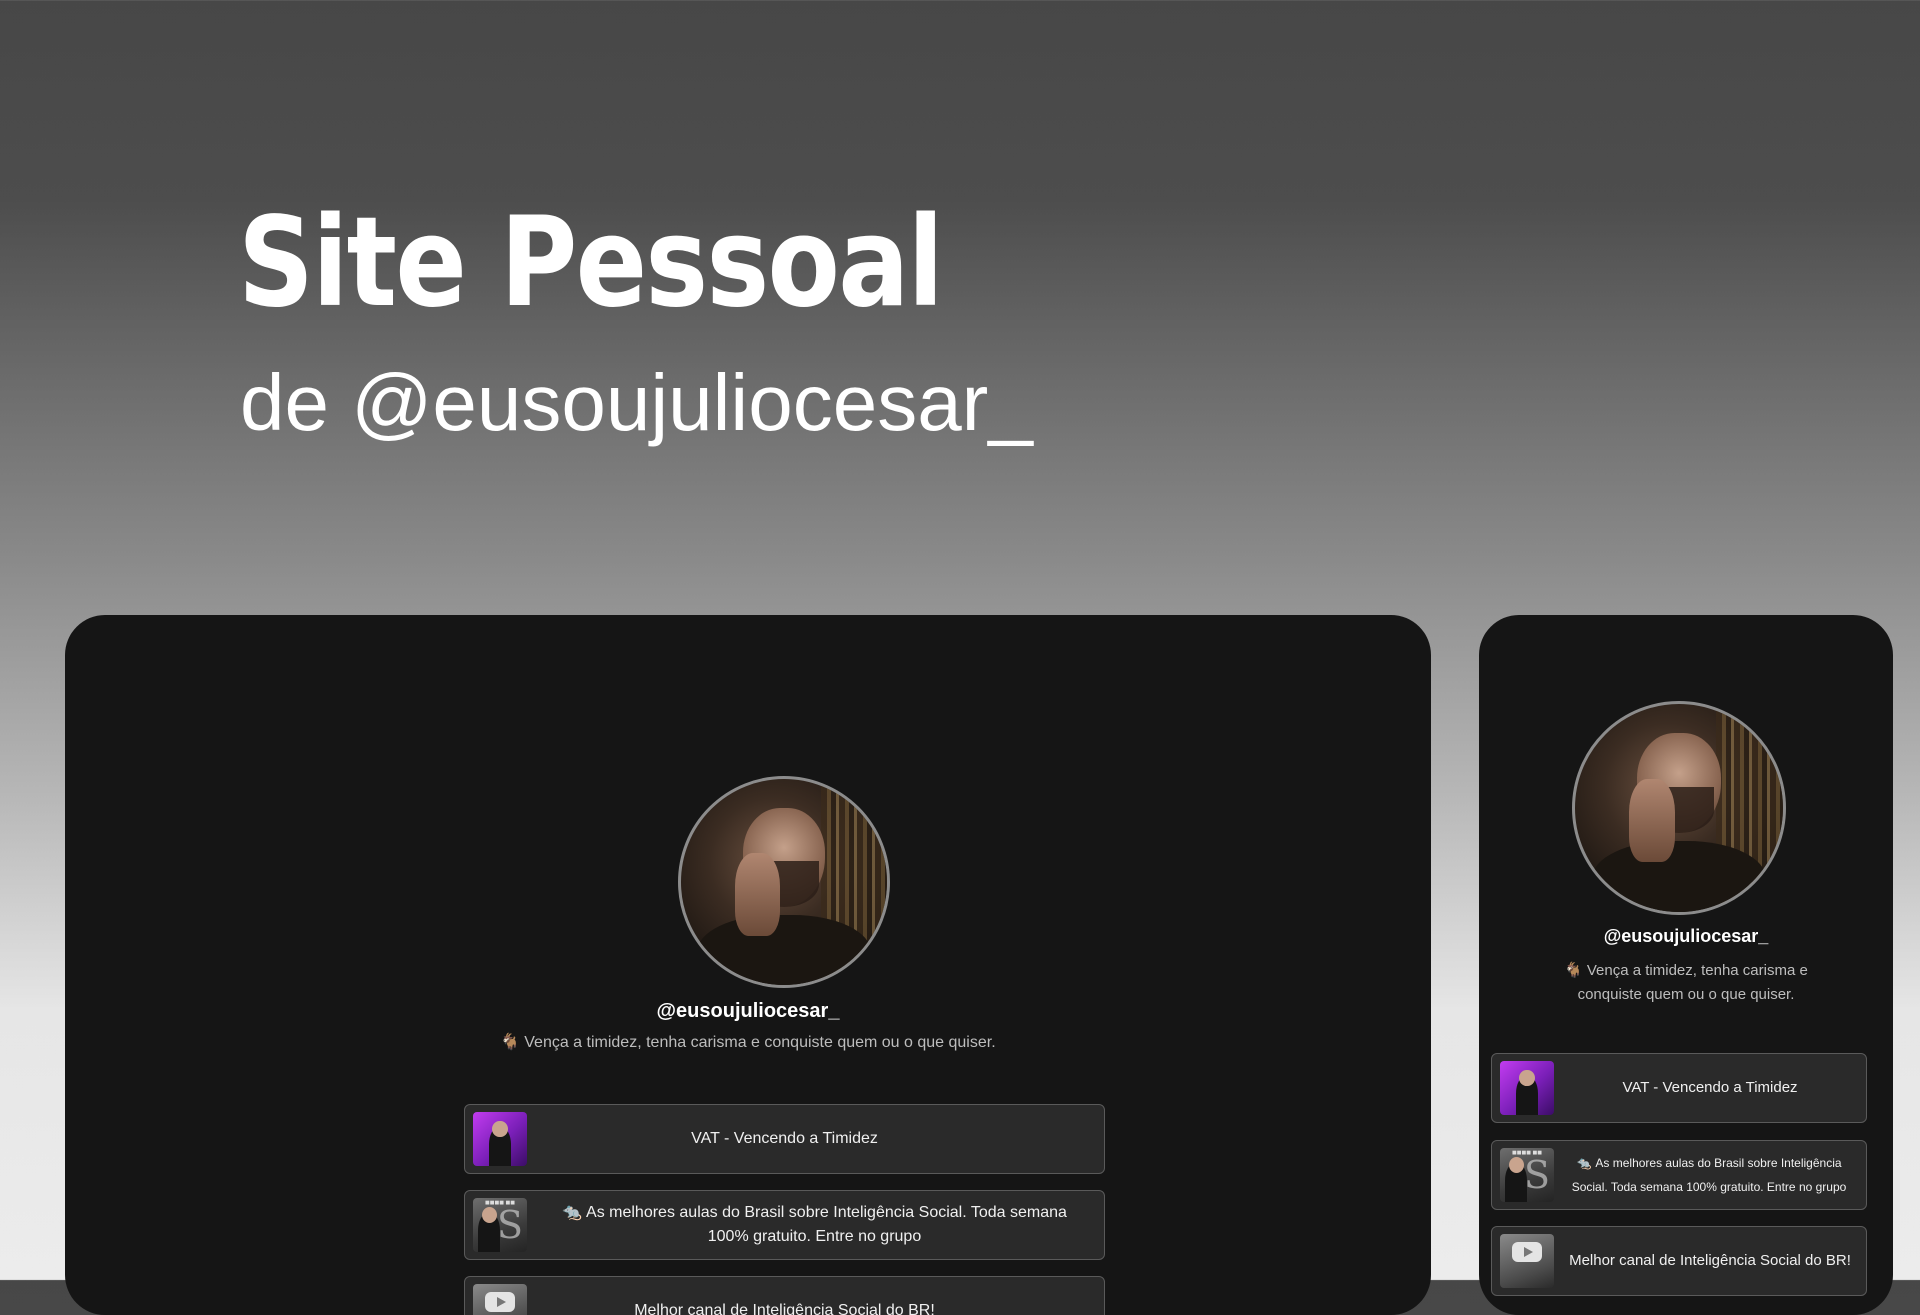 This screenshot has width=1920, height=1315. Describe the element at coordinates (1584, 1163) in the screenshot. I see `rat-icon-mobile: 🐀` at that location.